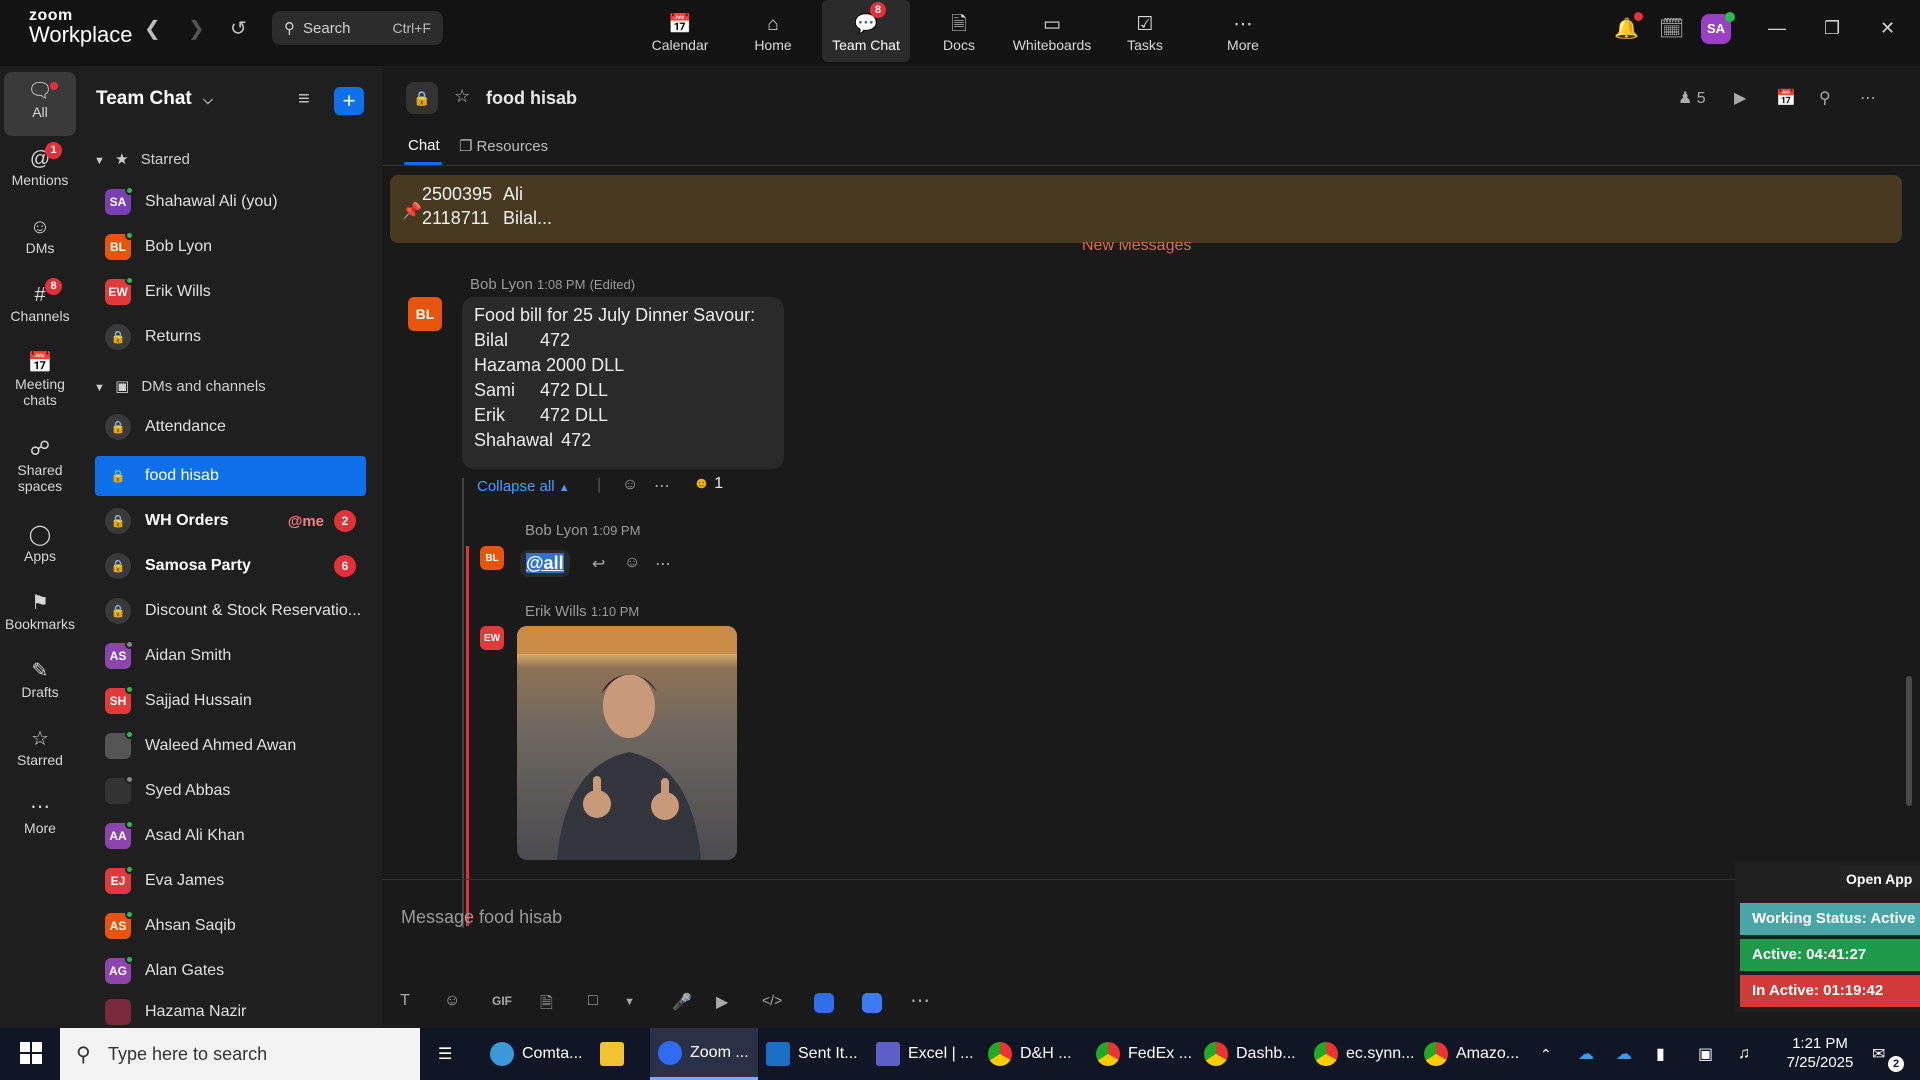  What do you see at coordinates (531, 98) in the screenshot?
I see `channel-title: food hisab` at bounding box center [531, 98].